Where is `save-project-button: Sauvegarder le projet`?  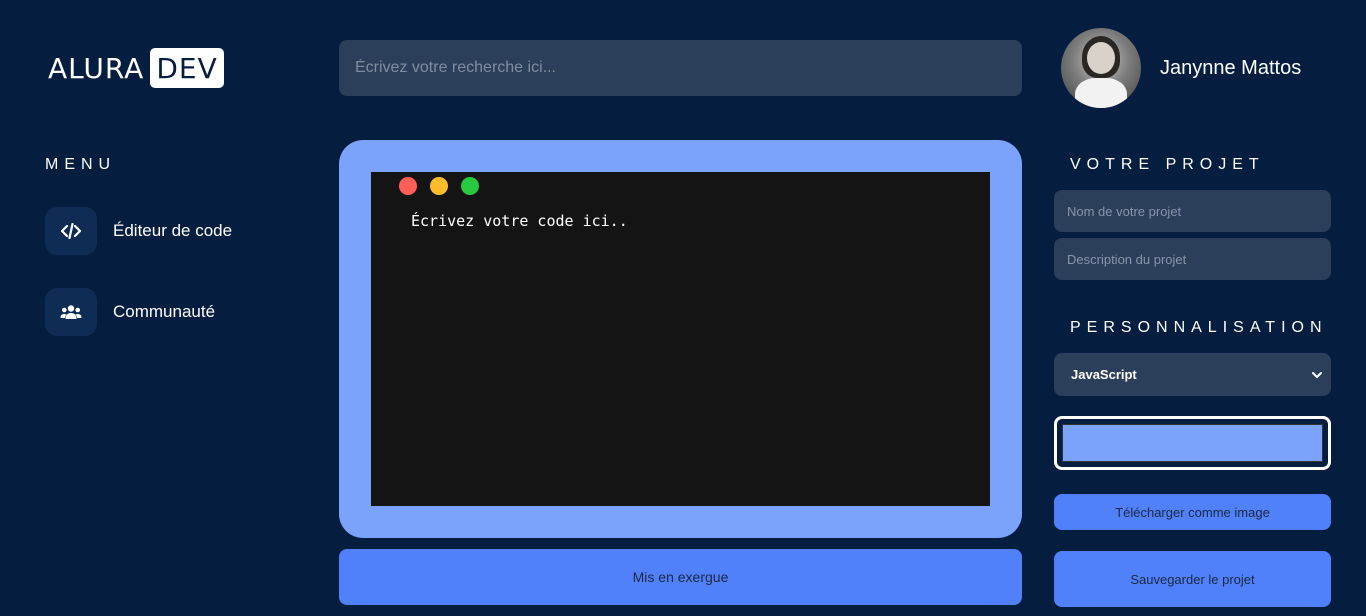 save-project-button: Sauvegarder le projet is located at coordinates (1192, 579).